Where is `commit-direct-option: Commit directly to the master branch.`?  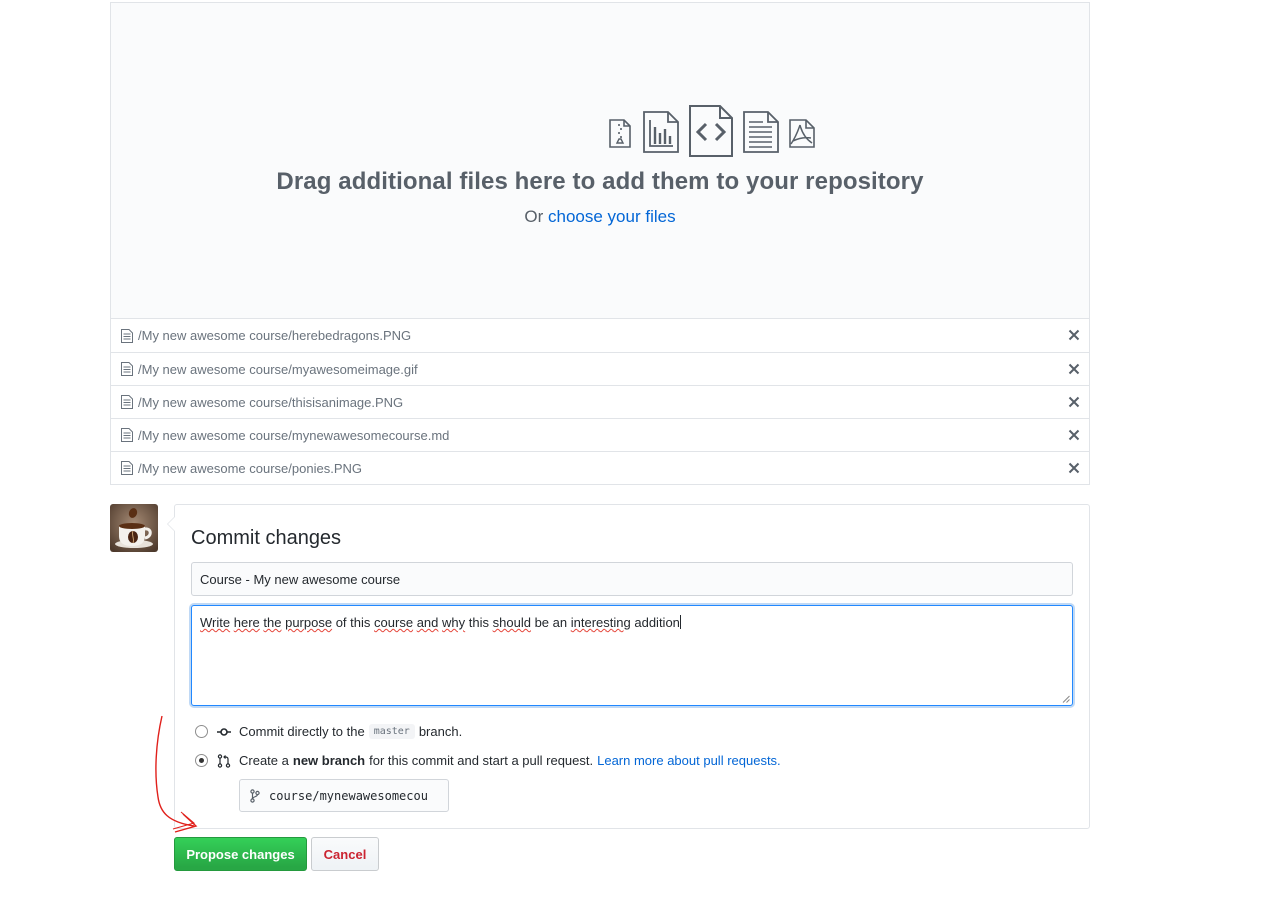 commit-direct-option: Commit directly to the master branch. is located at coordinates (328, 731).